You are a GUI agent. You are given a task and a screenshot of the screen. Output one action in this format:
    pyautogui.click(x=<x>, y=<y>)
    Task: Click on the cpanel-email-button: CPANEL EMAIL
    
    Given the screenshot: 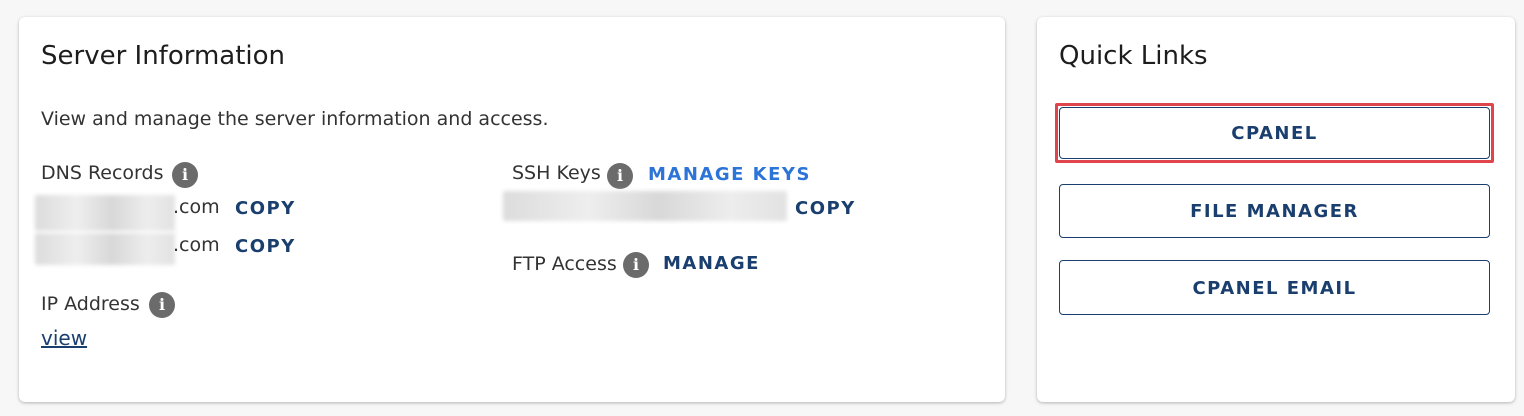 What is the action you would take?
    pyautogui.click(x=1274, y=287)
    